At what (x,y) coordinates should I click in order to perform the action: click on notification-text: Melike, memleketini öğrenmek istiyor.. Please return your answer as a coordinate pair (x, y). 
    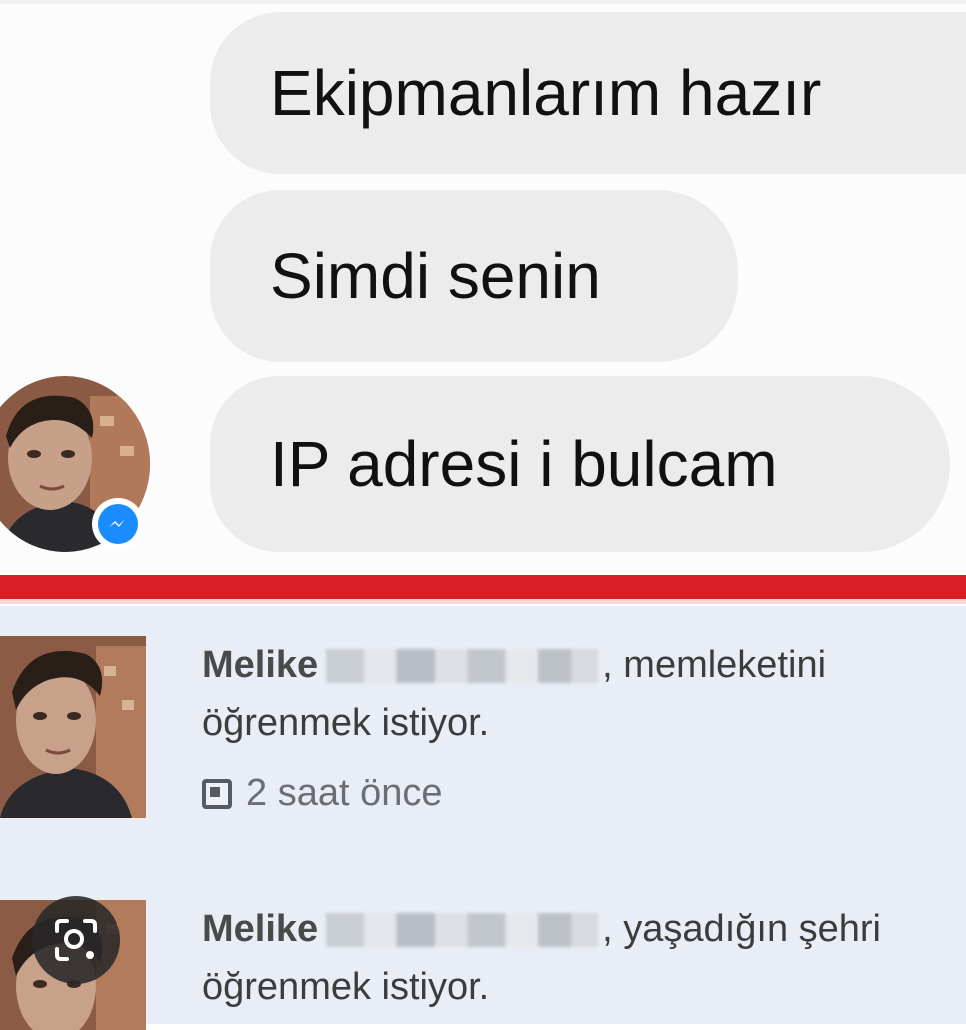
    Looking at the image, I should click on (572, 694).